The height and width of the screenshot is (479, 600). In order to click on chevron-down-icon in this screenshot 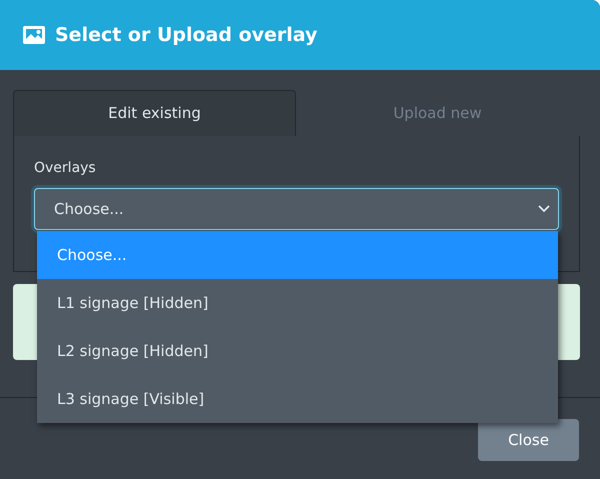, I will do `click(544, 209)`.